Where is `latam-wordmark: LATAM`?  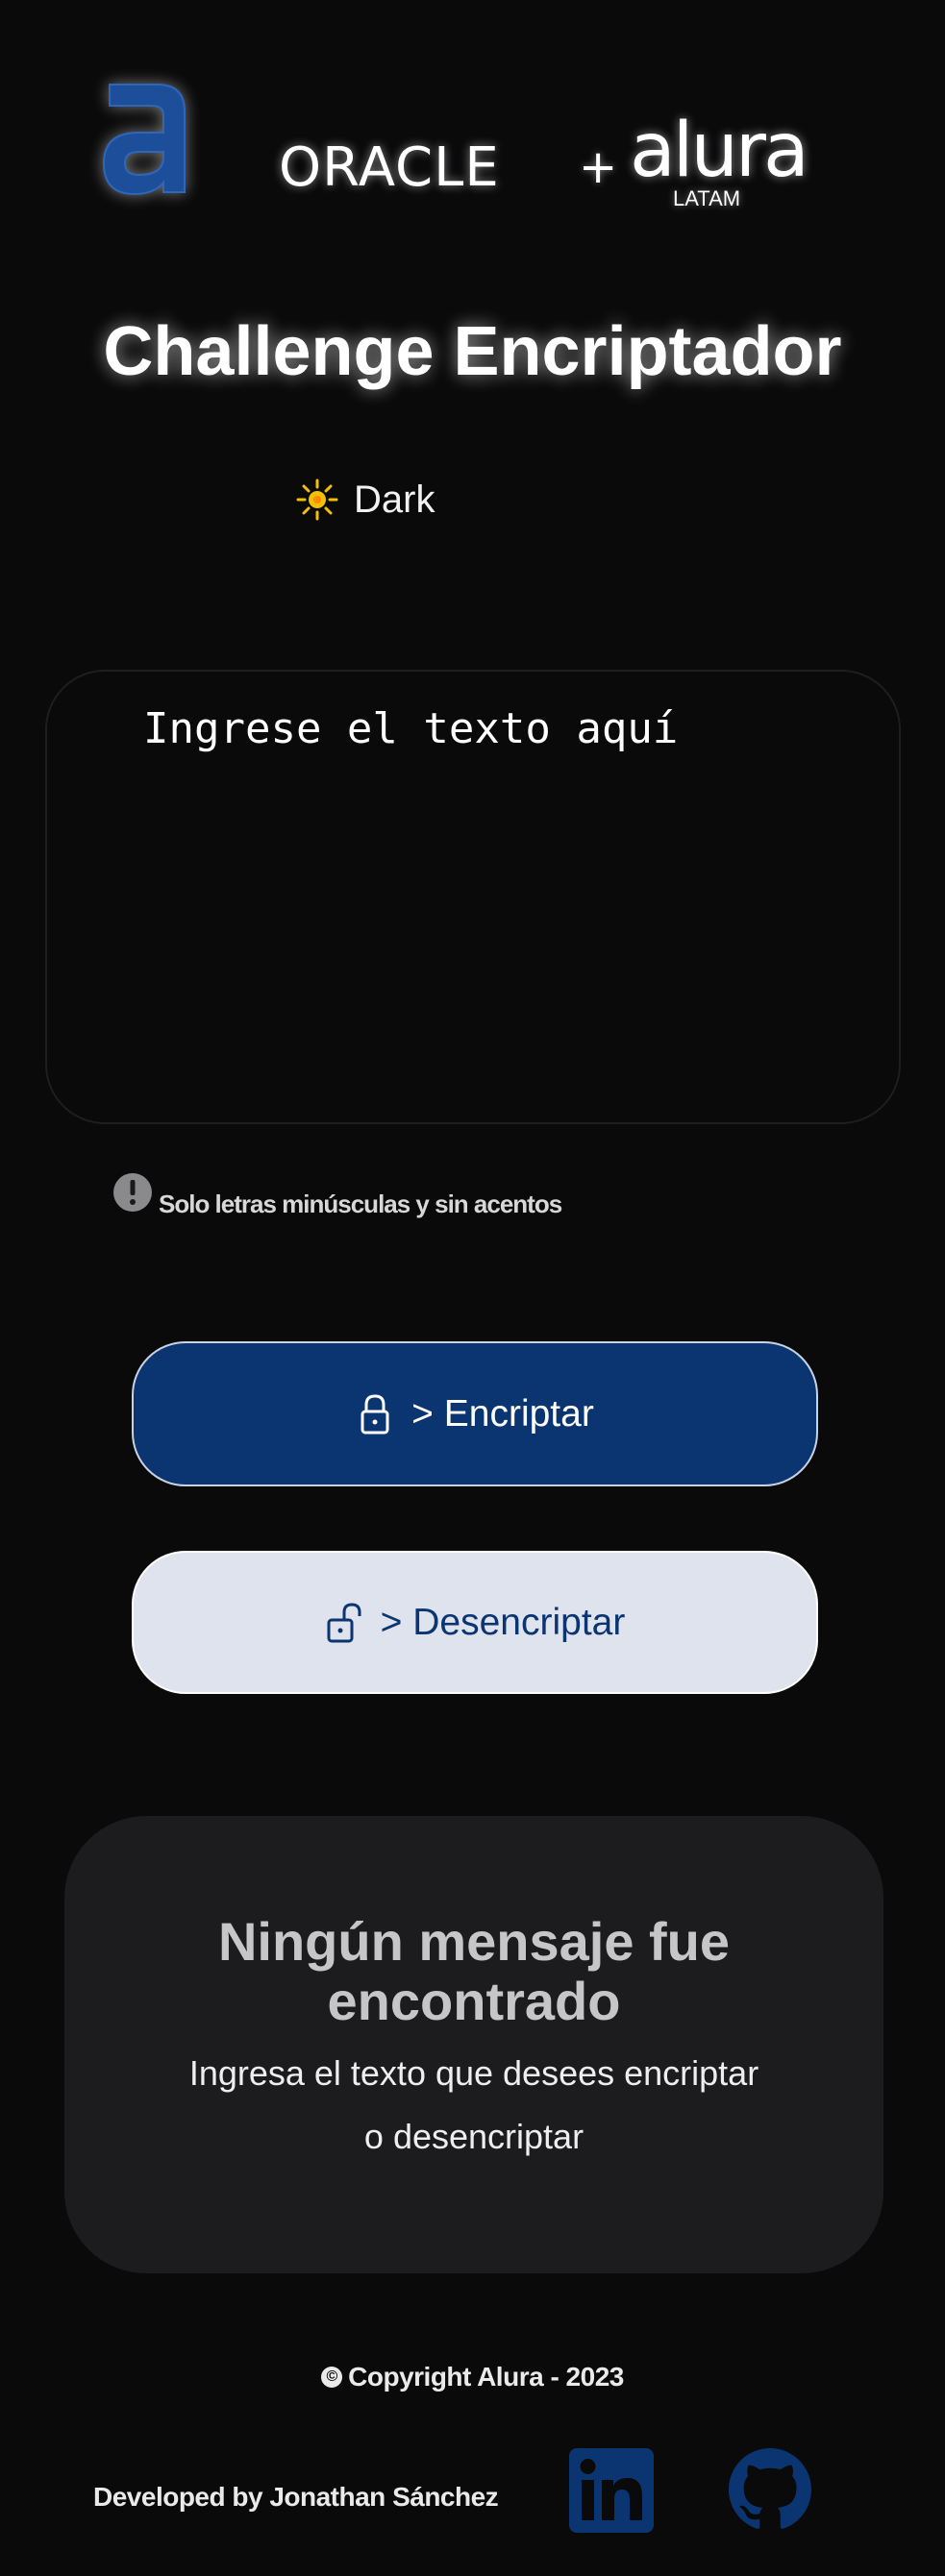
latam-wordmark: LATAM is located at coordinates (707, 198).